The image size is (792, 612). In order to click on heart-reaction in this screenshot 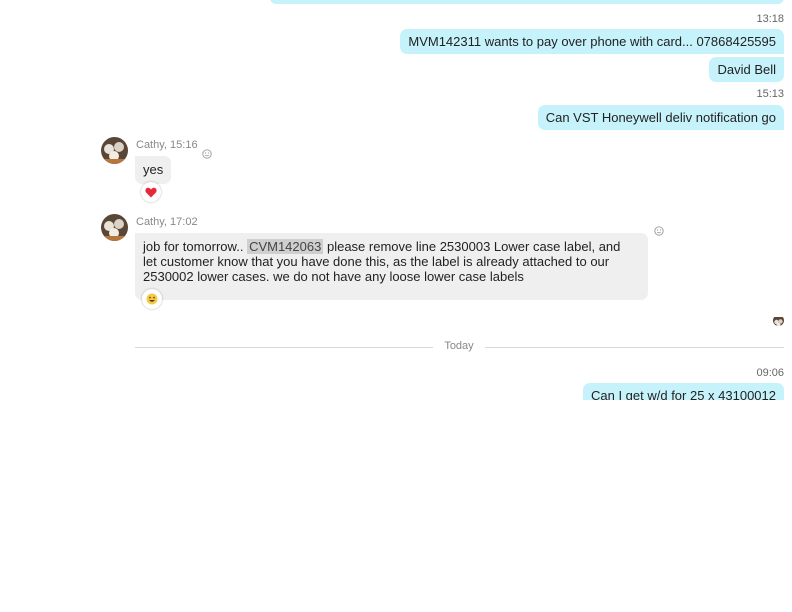, I will do `click(151, 192)`.